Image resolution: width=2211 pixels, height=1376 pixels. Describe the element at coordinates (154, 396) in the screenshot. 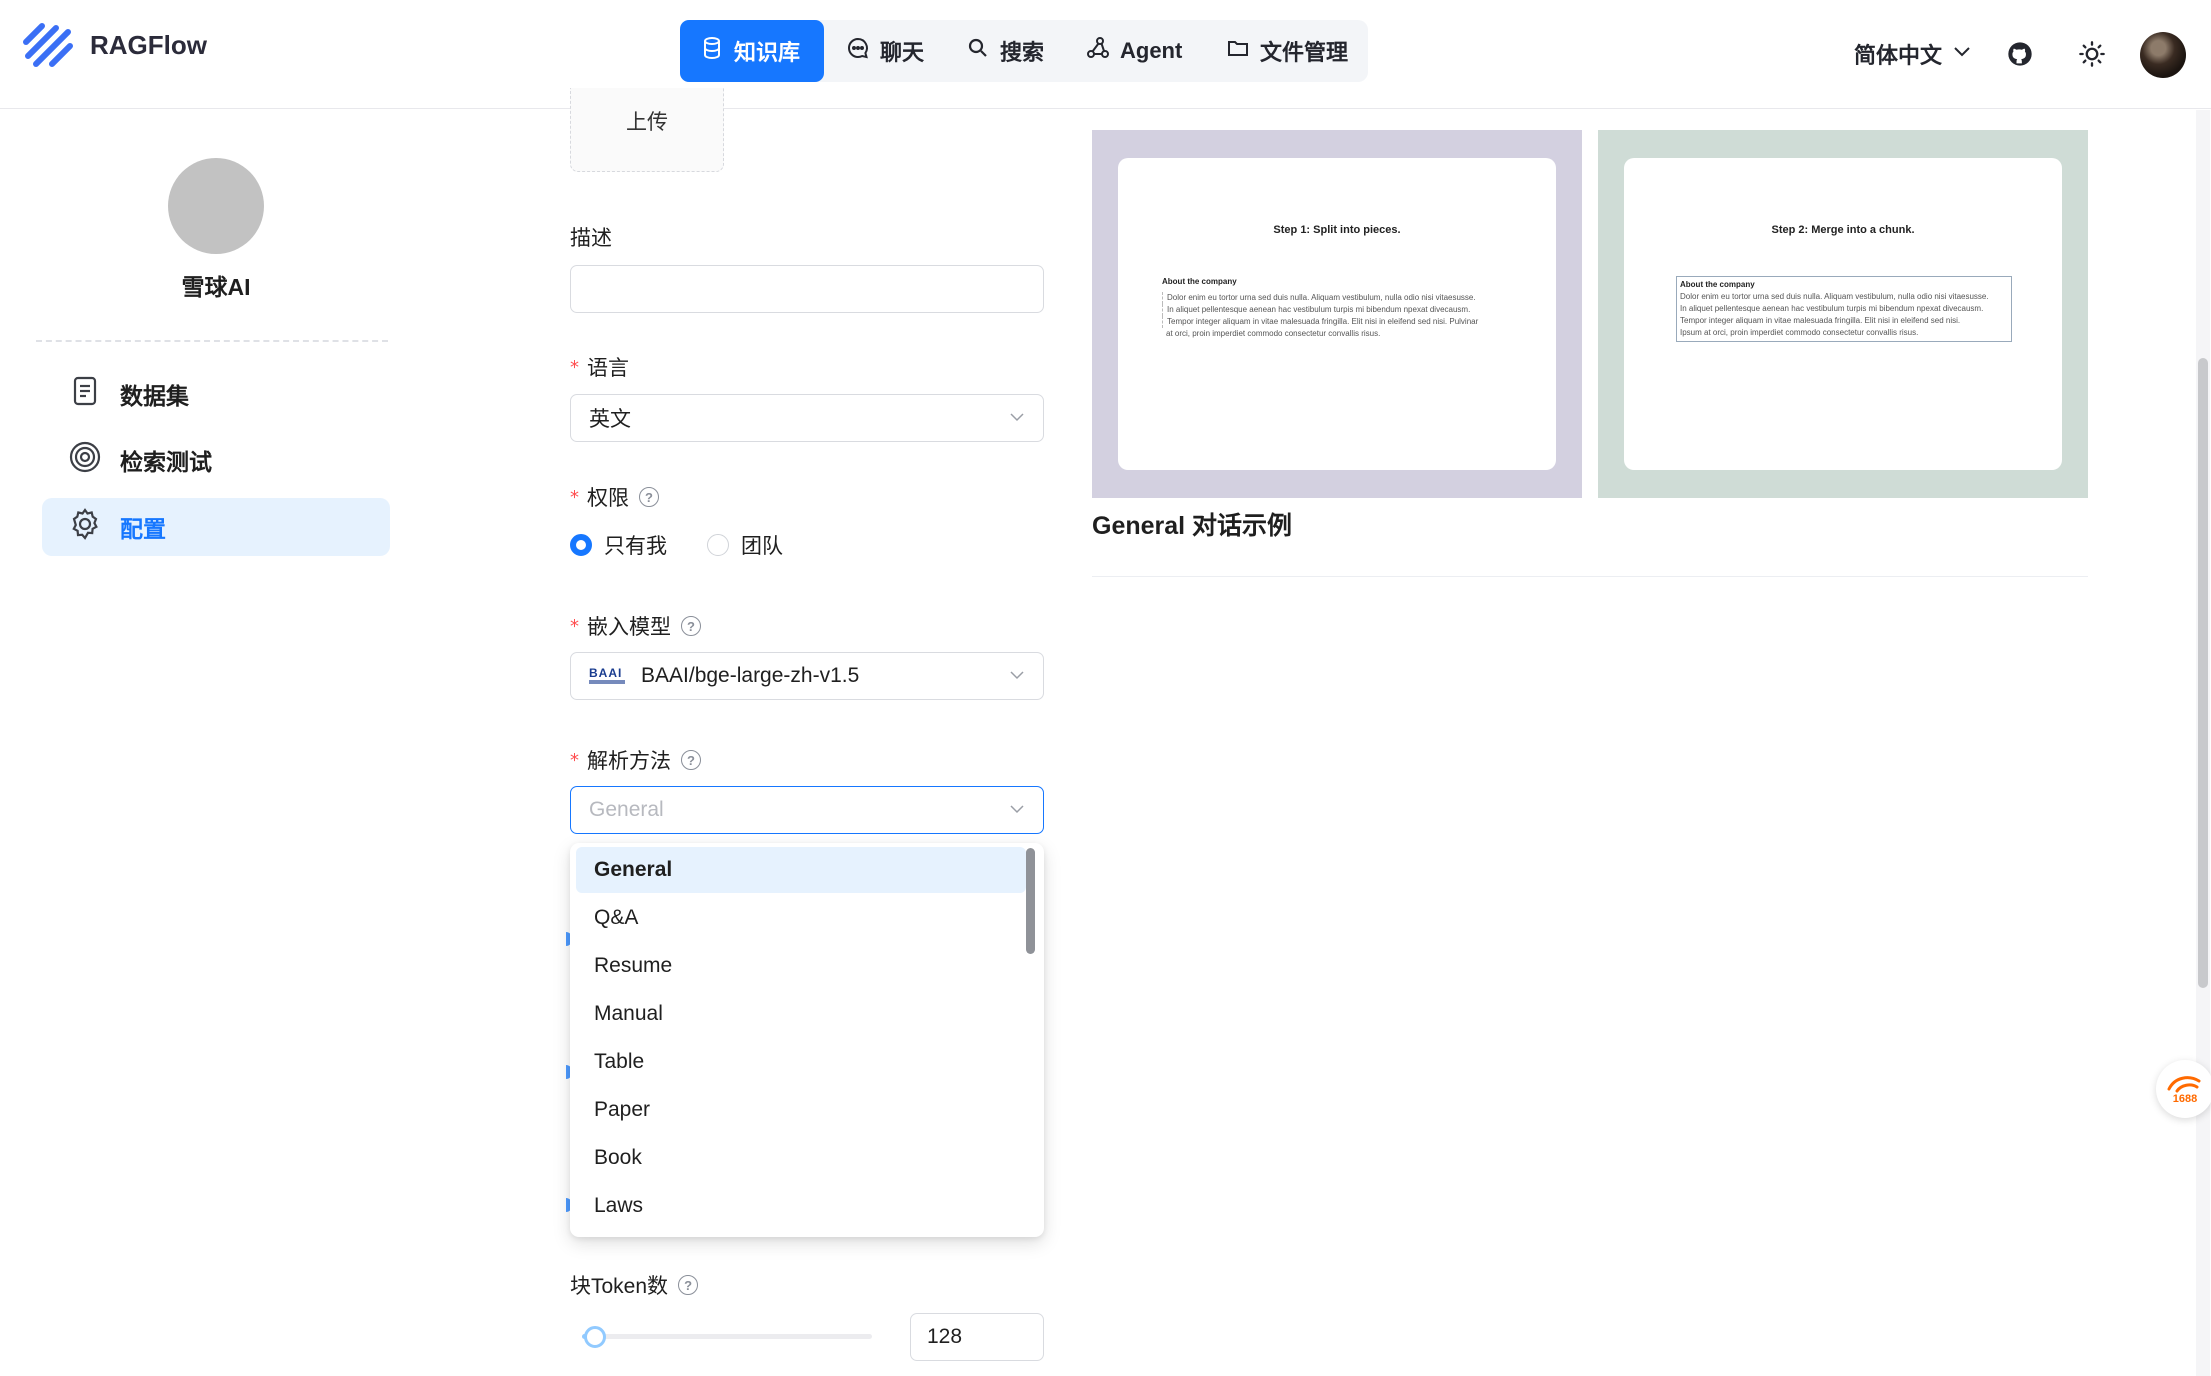

I see `sidebar-item-label: 数据集` at that location.